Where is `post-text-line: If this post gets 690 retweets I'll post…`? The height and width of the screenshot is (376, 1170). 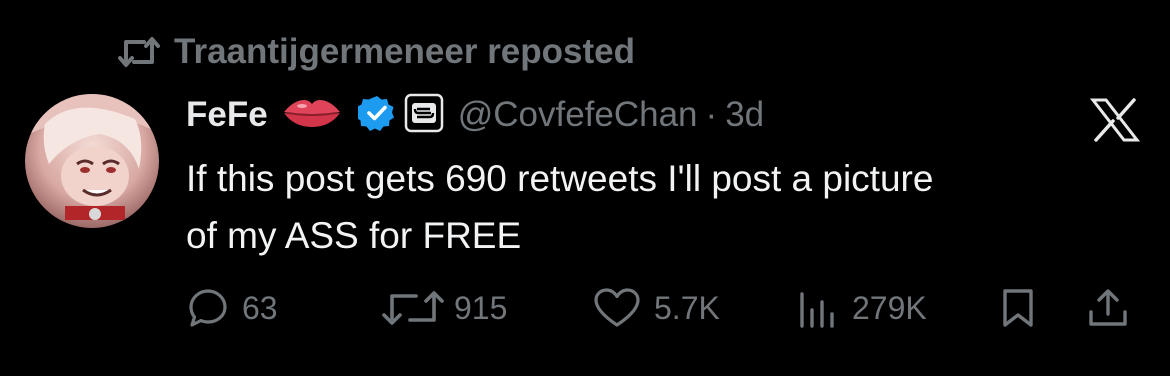 post-text-line: If this post gets 690 retweets I'll post… is located at coordinates (560, 178).